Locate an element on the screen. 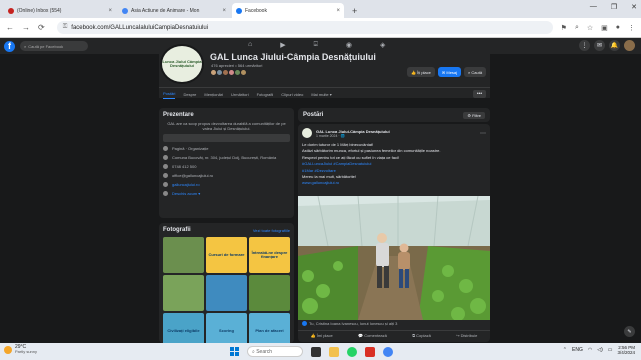 The image size is (641, 360). browser-tab: (Online) Inbox (554) × is located at coordinates (60, 10).